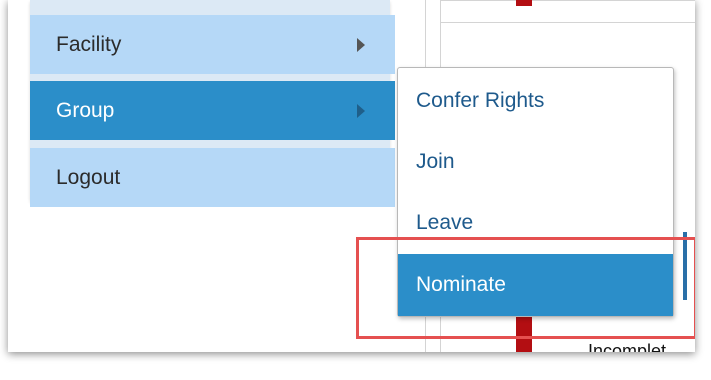  I want to click on submenu-item-label: Join, so click(435, 161).